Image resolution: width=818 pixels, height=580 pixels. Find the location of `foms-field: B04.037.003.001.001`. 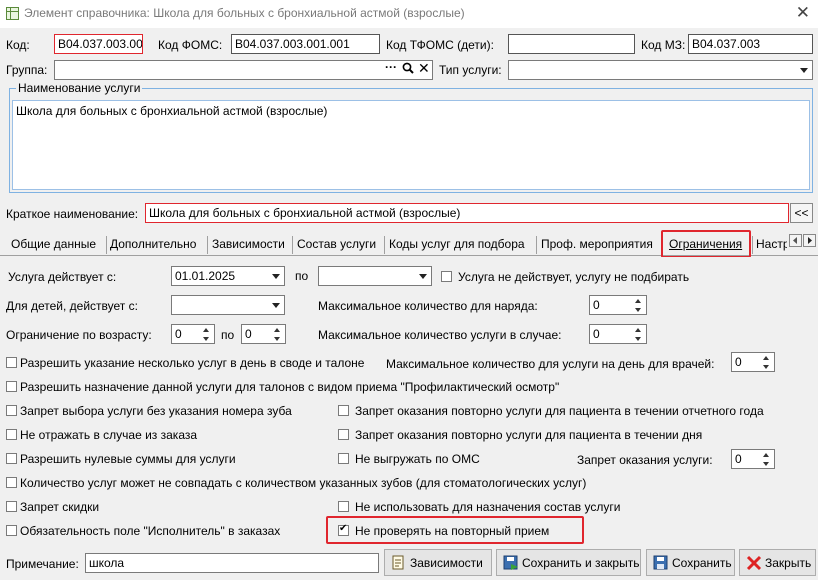

foms-field: B04.037.003.001.001 is located at coordinates (305, 44).